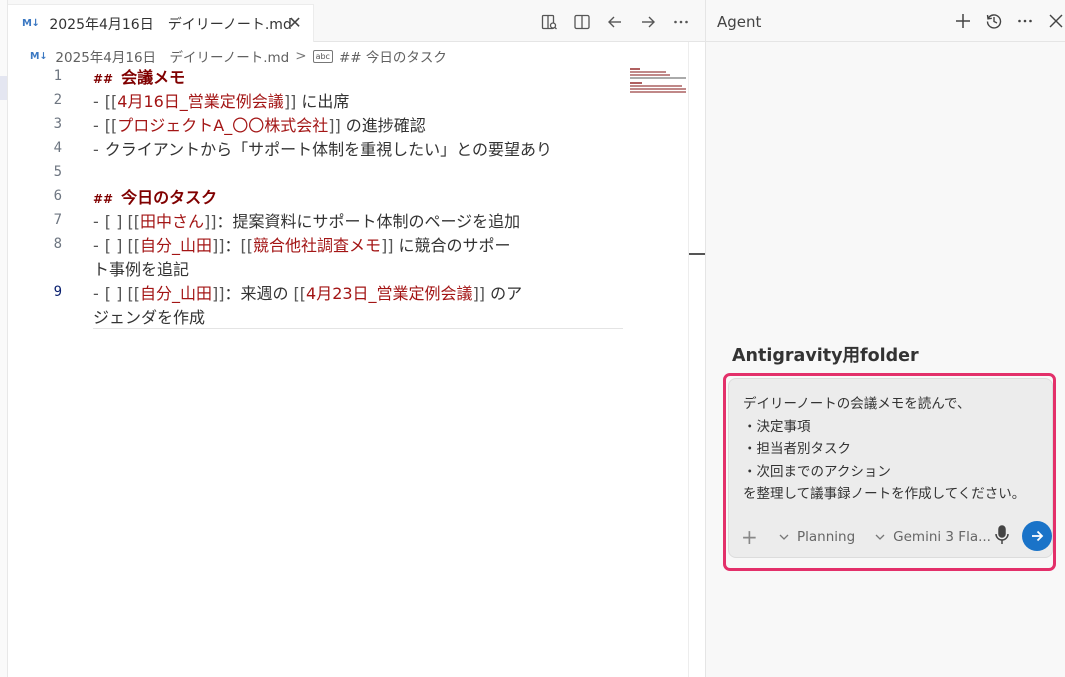 This screenshot has width=1065, height=677. What do you see at coordinates (750, 537) in the screenshot?
I see `add-context-icon: +` at bounding box center [750, 537].